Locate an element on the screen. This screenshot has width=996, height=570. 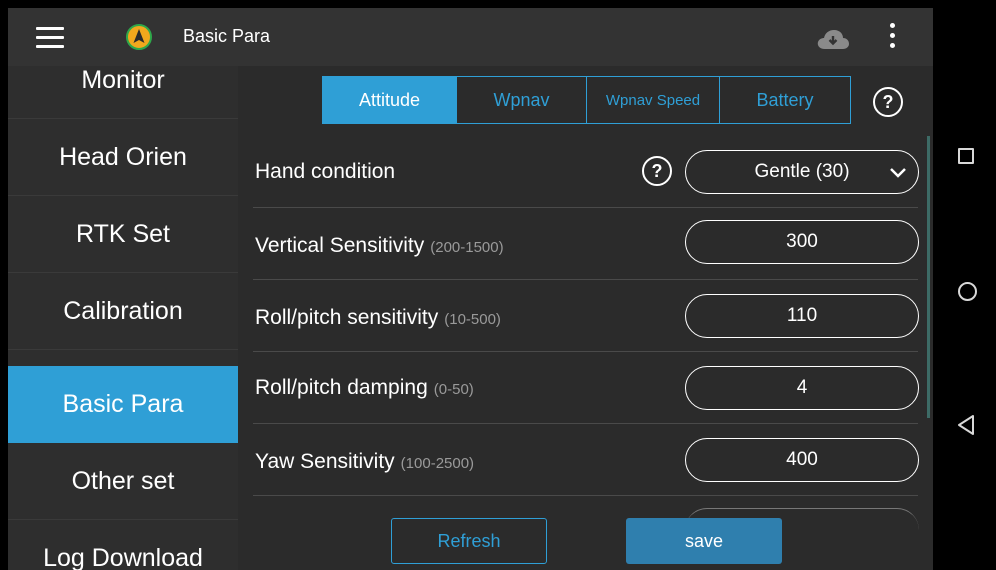
tab-attitude: Attitude is located at coordinates (390, 100).